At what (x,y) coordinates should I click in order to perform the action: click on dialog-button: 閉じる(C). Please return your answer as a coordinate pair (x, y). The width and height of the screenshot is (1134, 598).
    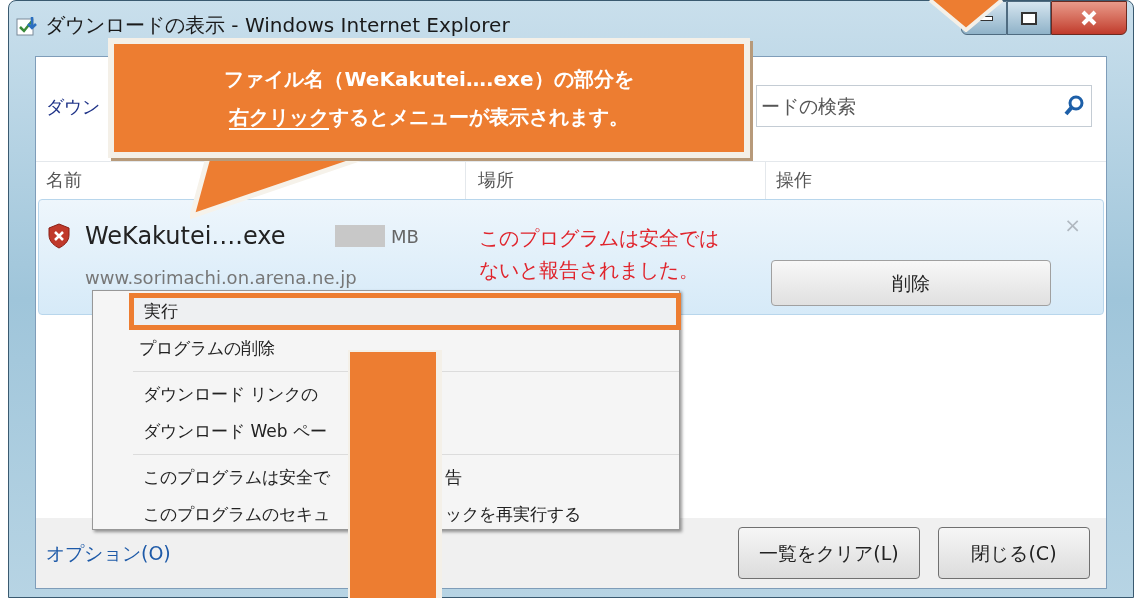
    Looking at the image, I should click on (1014, 553).